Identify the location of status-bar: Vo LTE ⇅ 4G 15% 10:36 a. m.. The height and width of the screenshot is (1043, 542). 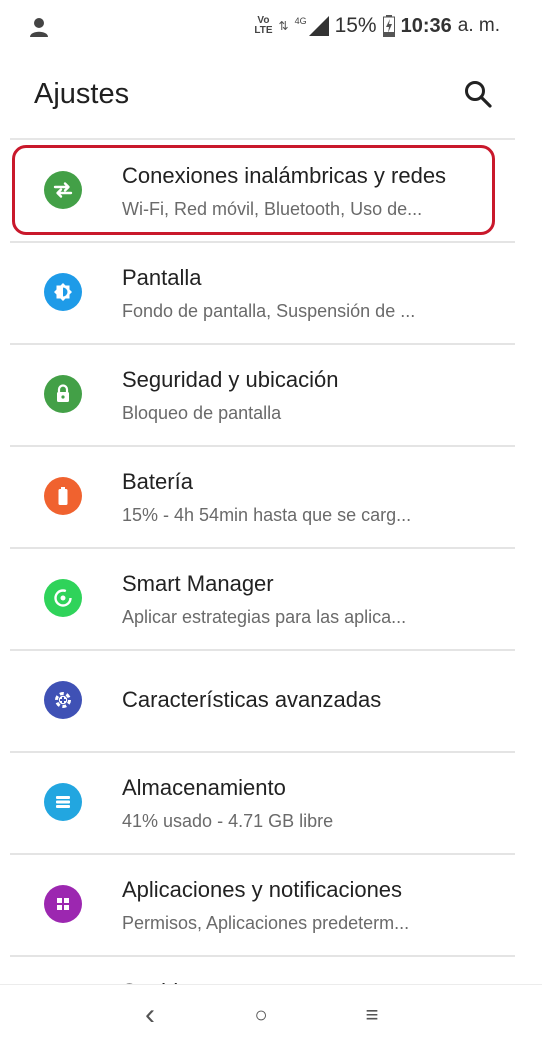
(271, 28).